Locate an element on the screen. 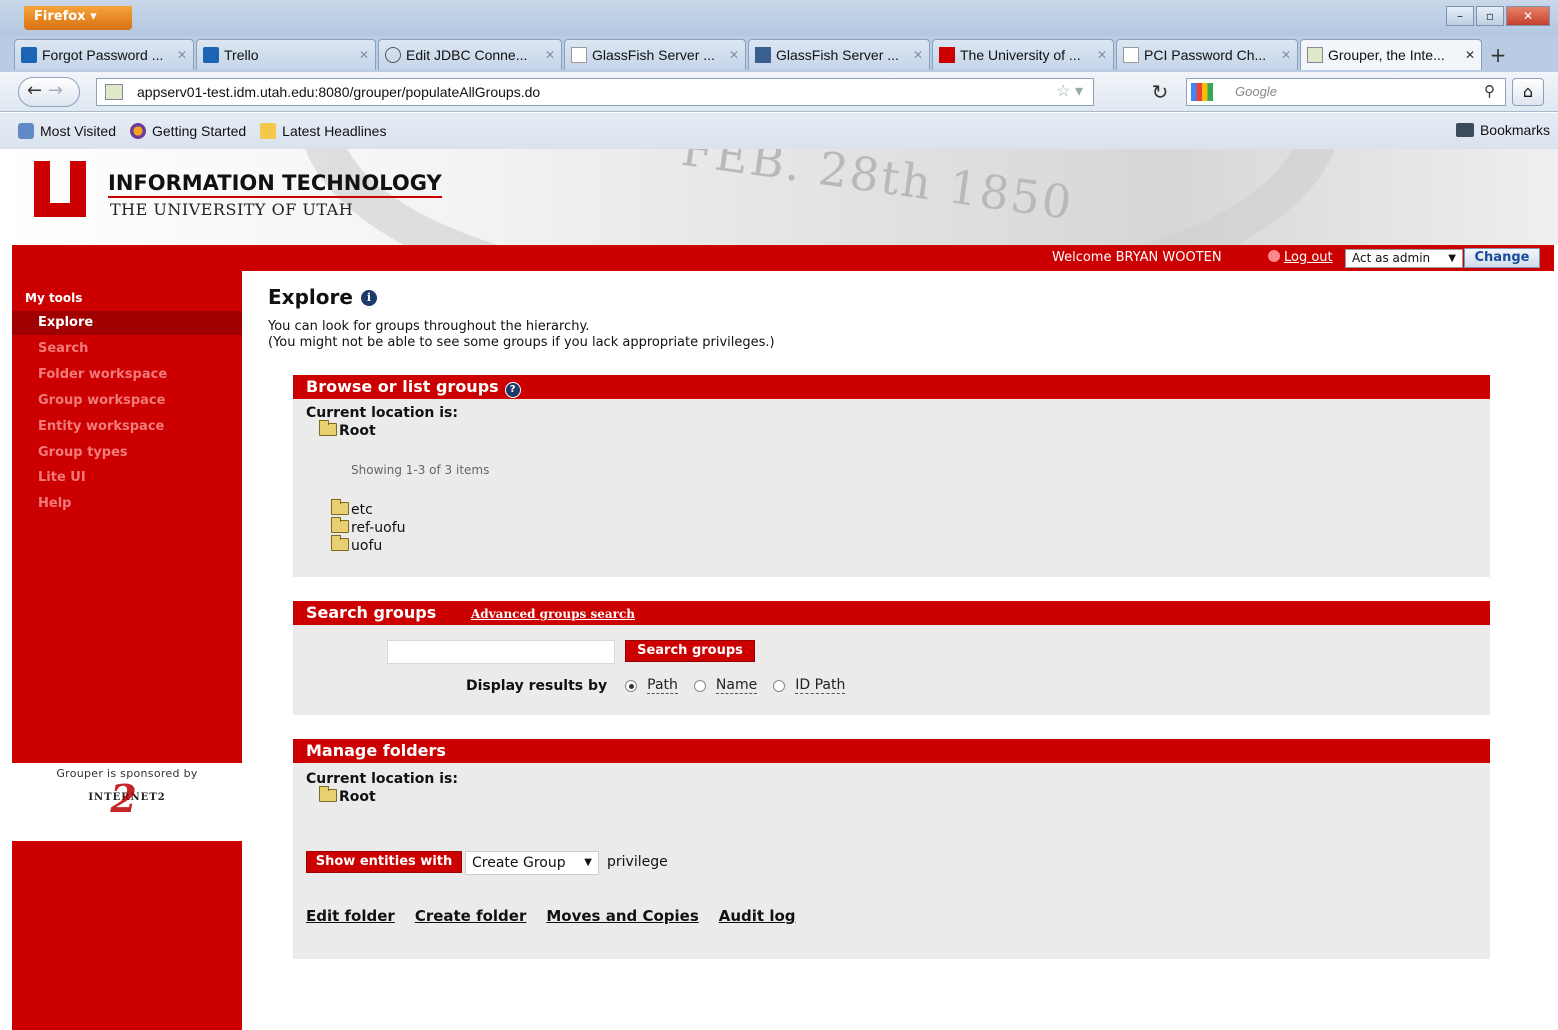 The height and width of the screenshot is (1030, 1558). audit-log-link: Audit log is located at coordinates (757, 916).